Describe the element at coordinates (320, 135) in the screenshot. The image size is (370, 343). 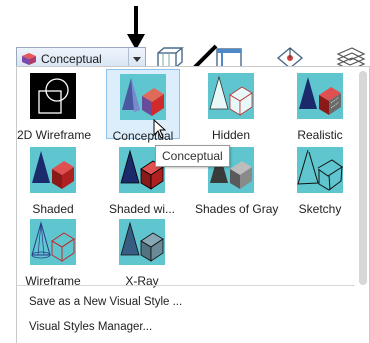
I see `style-label: Realistic` at that location.